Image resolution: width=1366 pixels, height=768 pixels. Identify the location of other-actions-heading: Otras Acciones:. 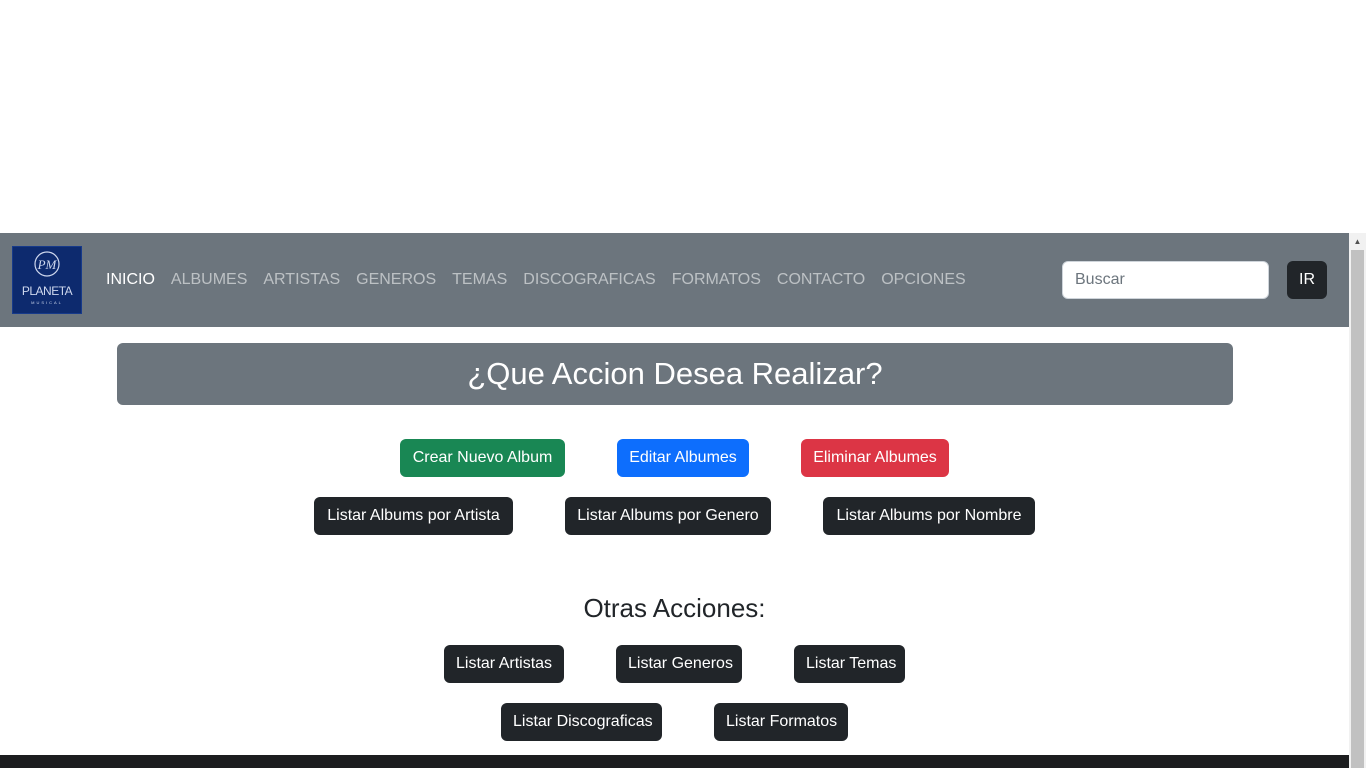
(674, 608).